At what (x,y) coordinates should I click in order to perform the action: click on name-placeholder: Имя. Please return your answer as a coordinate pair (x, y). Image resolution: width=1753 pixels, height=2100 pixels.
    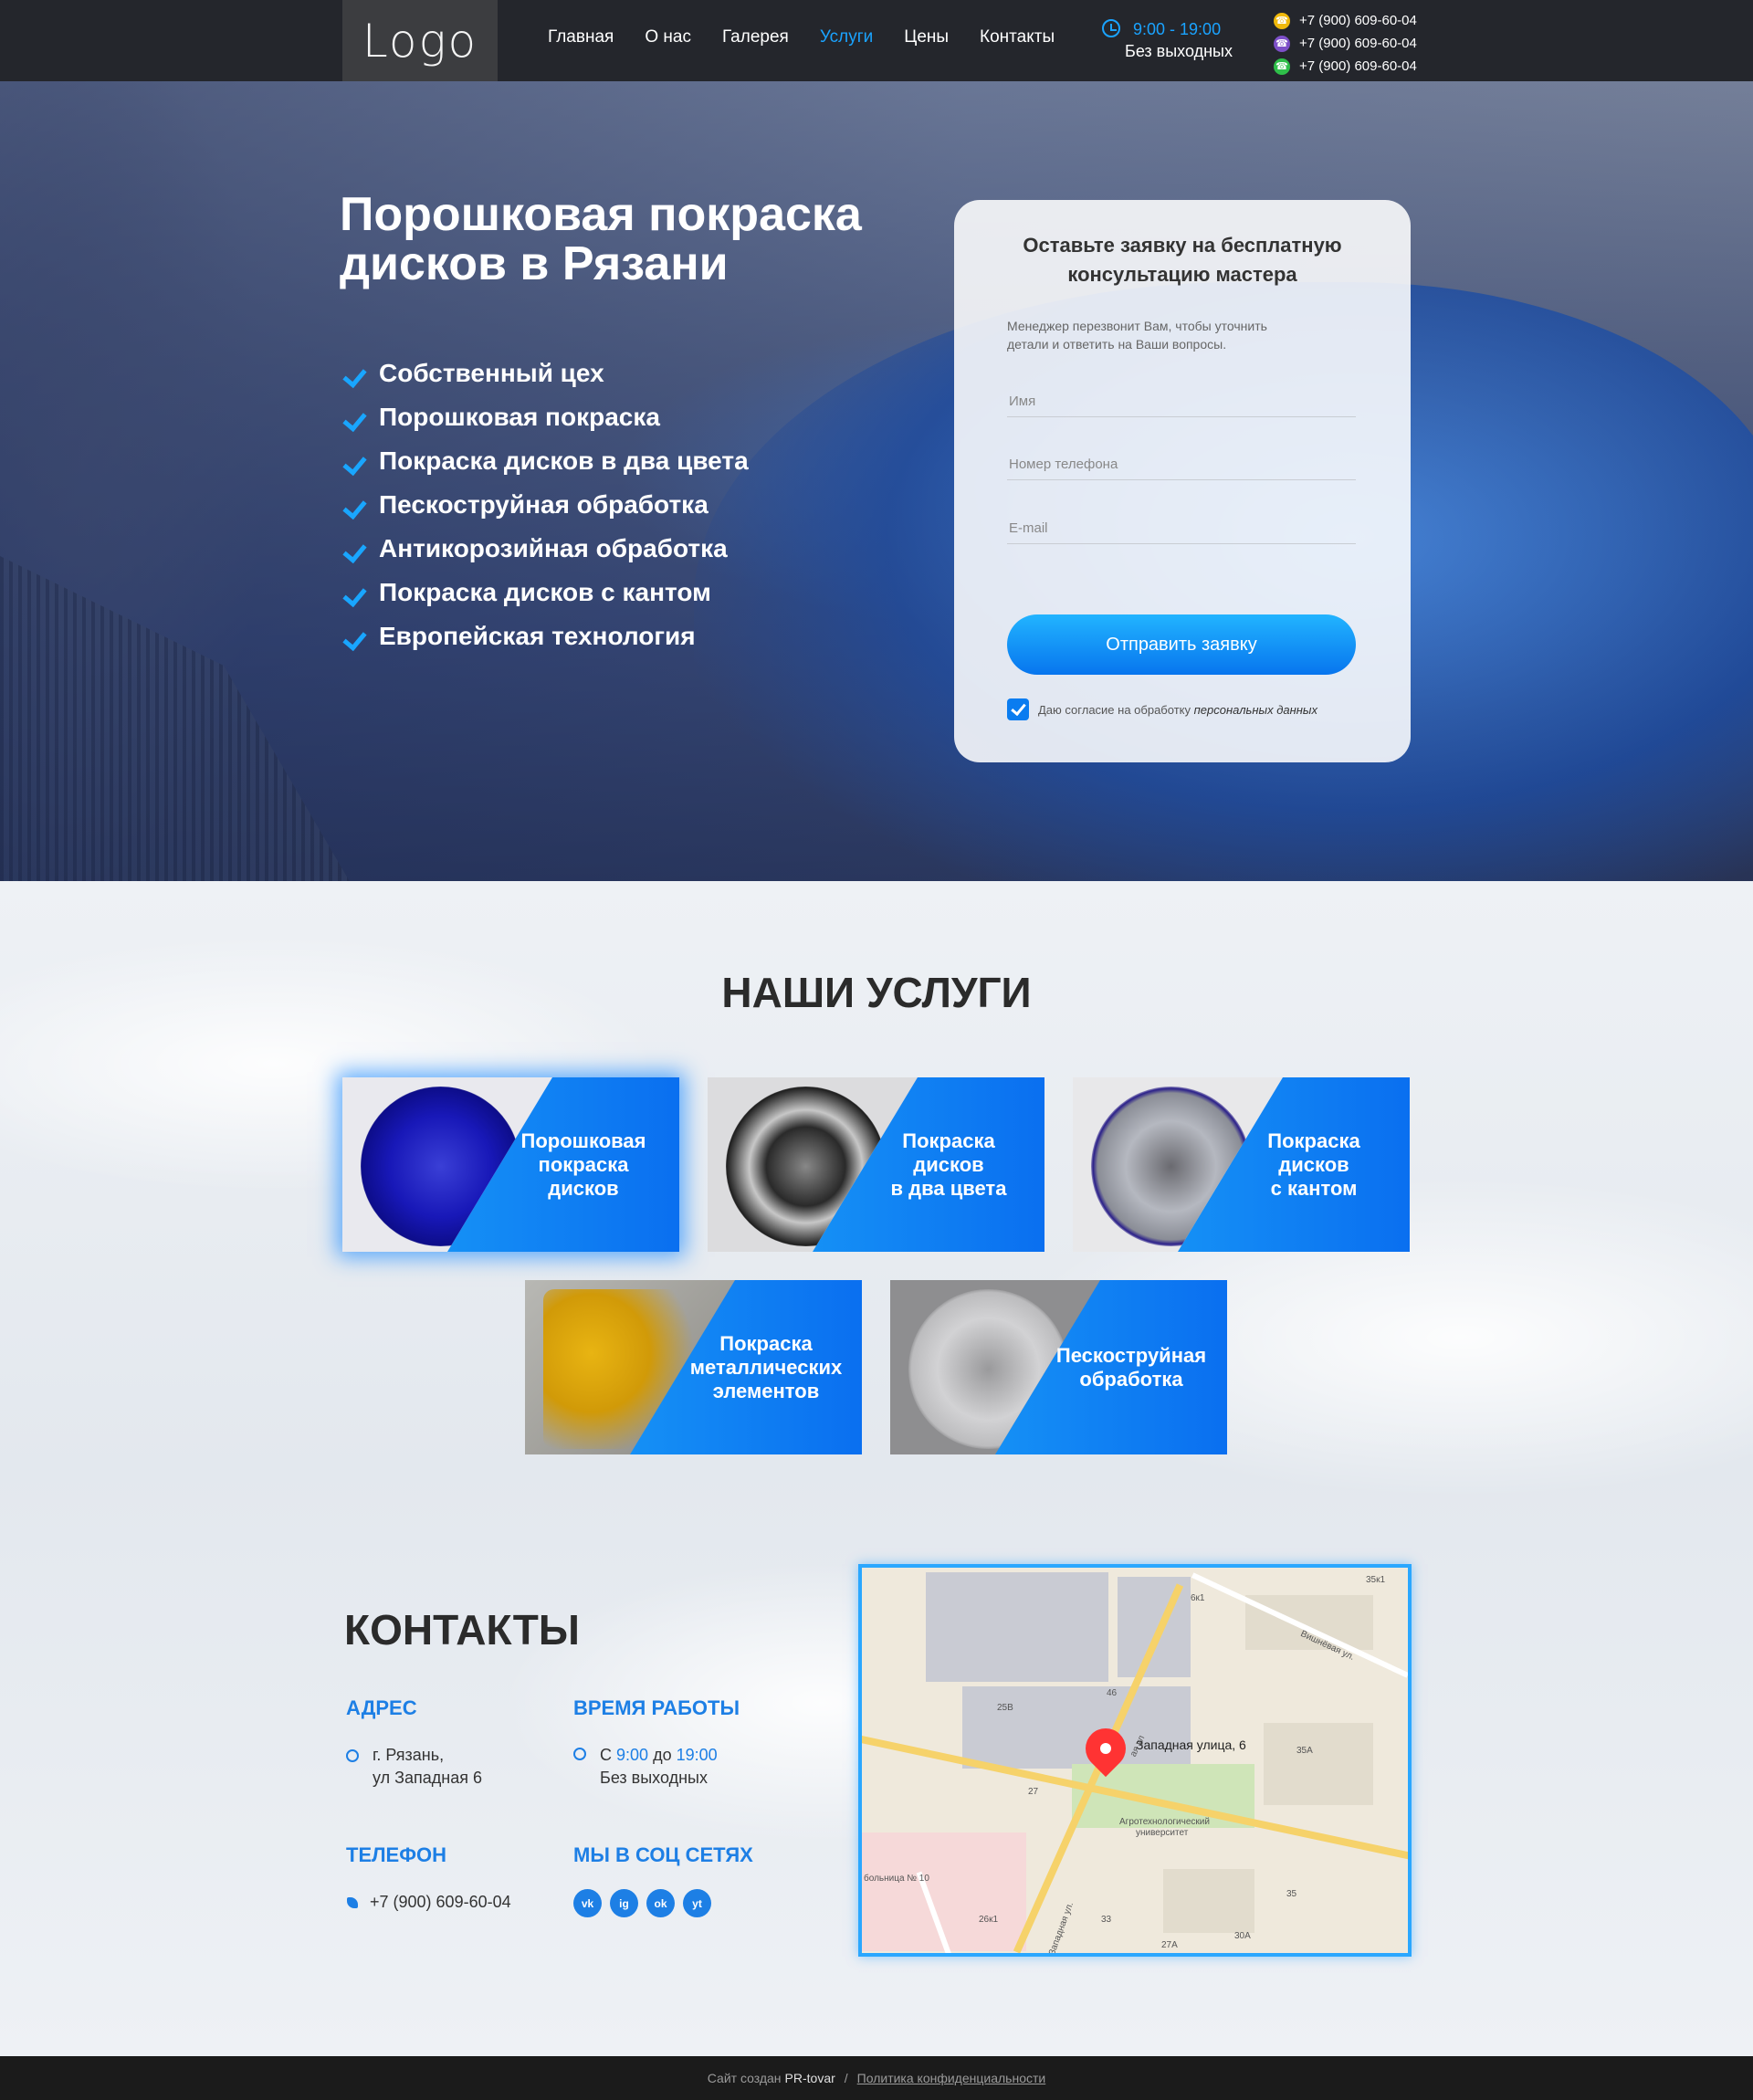
    Looking at the image, I should click on (1022, 402).